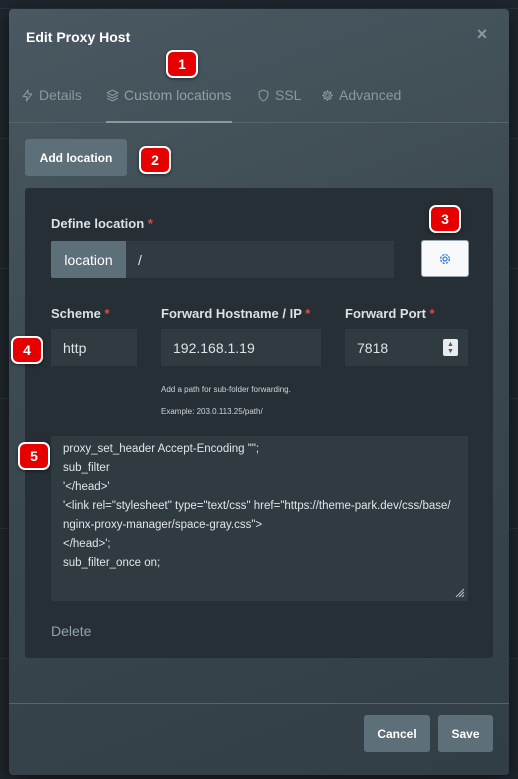  Describe the element at coordinates (397, 733) in the screenshot. I see `cancel-button: Cancel` at that location.